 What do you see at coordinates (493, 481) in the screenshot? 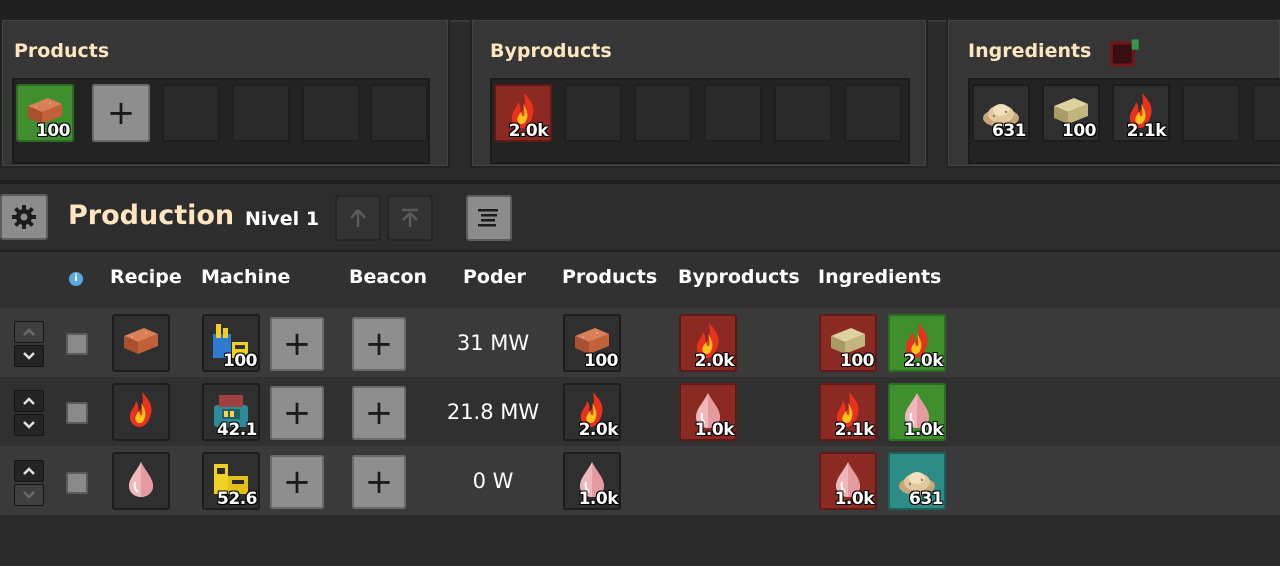
I see `power-value: 0 W` at bounding box center [493, 481].